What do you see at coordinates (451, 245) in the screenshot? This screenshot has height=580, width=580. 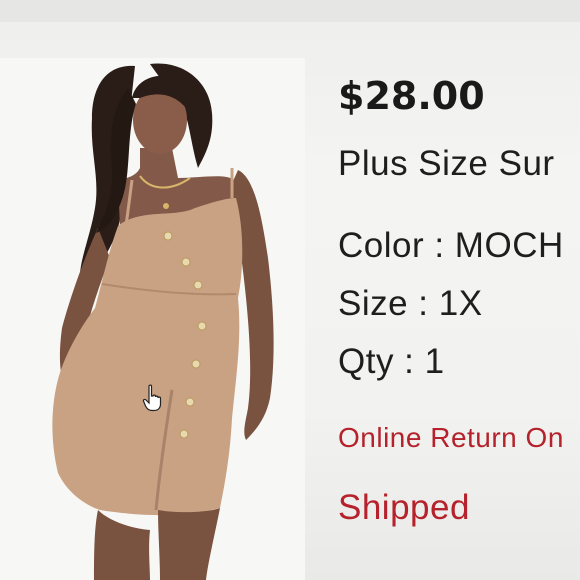 I see `item-color: Color : MOCH` at bounding box center [451, 245].